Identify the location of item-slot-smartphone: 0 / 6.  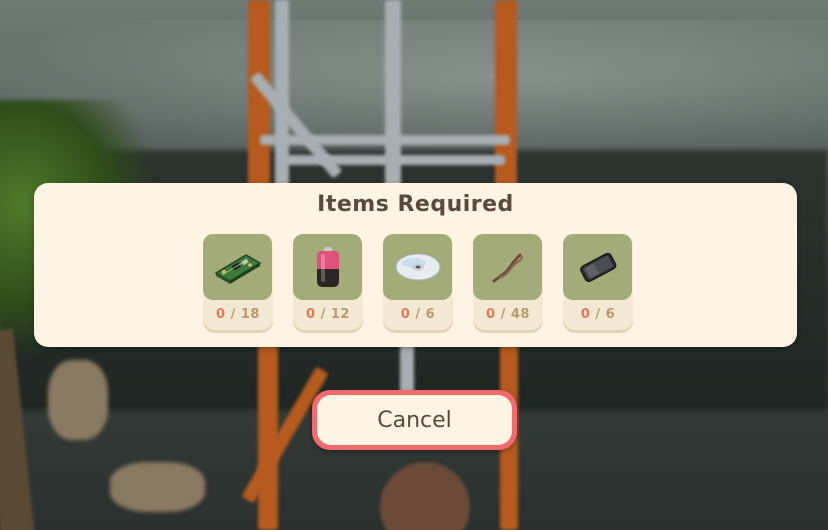
(598, 282).